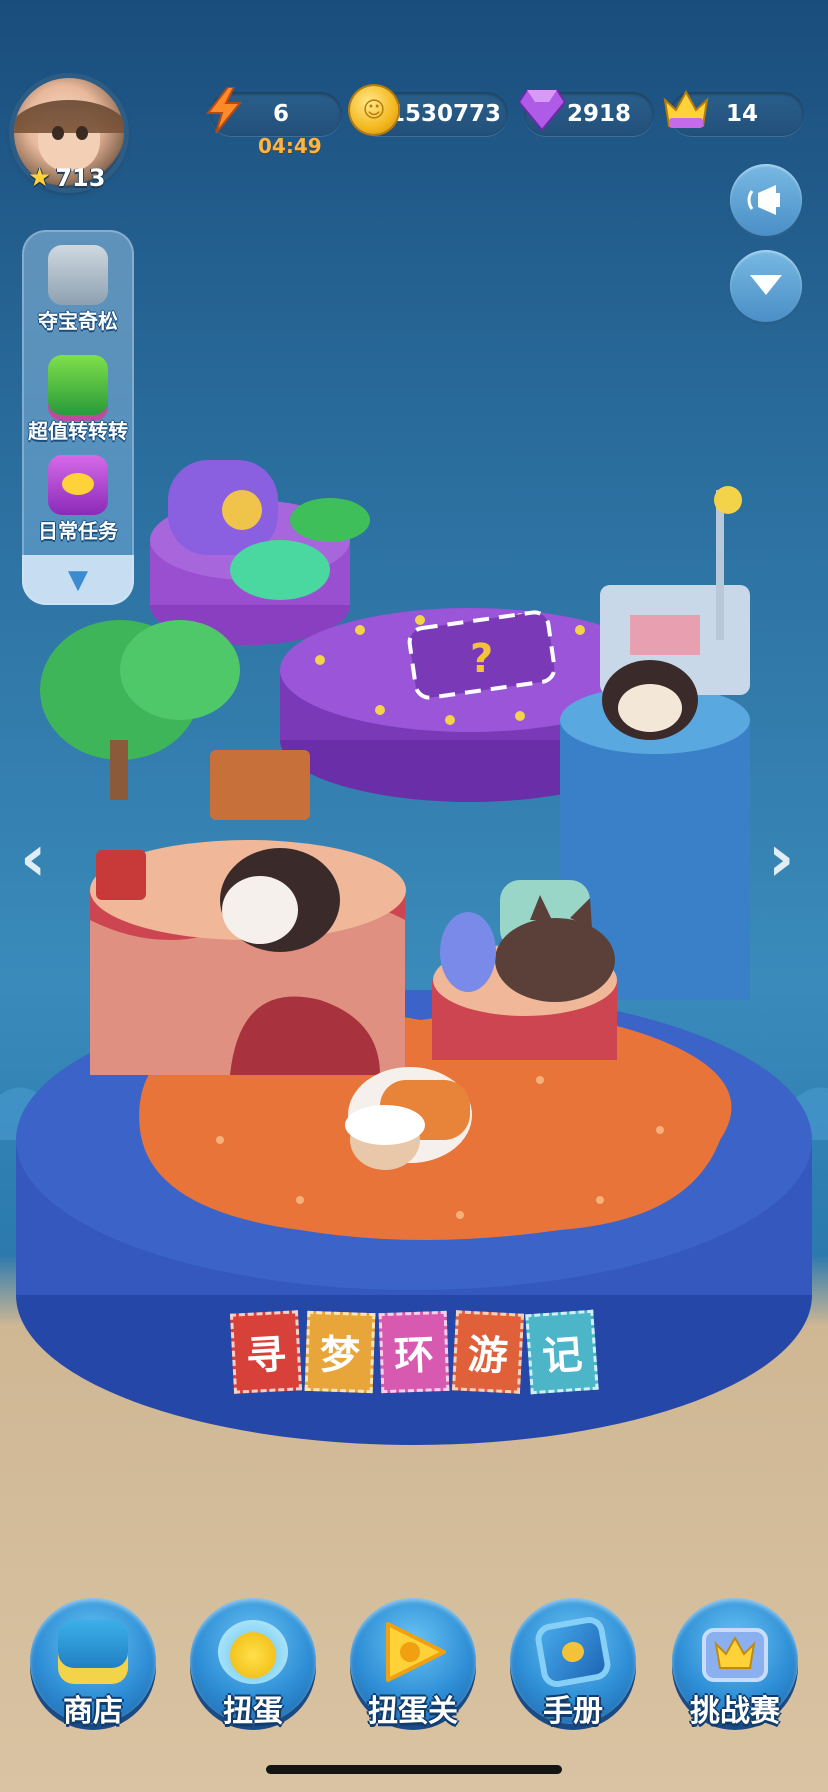 The image size is (828, 1792). I want to click on home-indicator, so click(414, 1769).